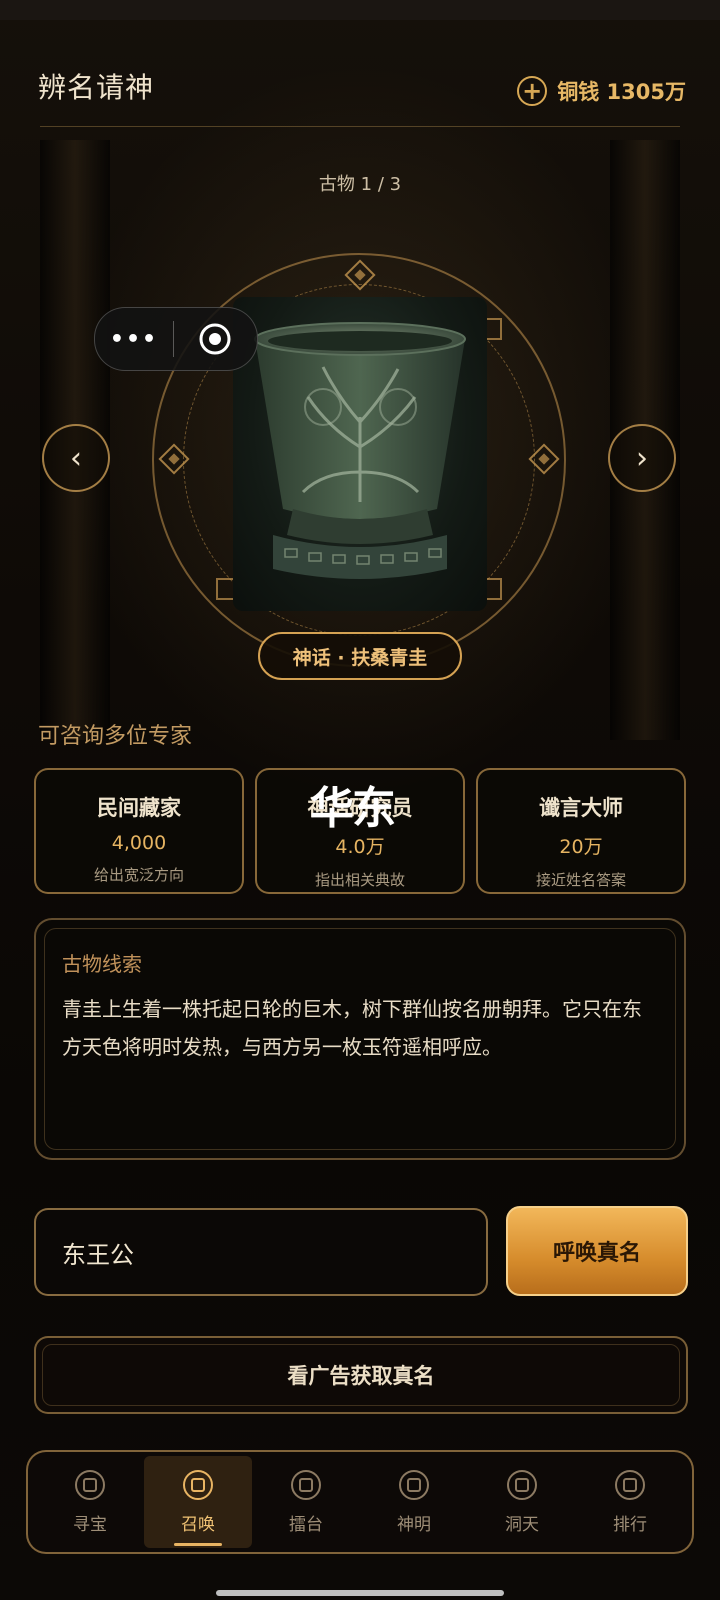  I want to click on answer-input, so click(262, 1252).